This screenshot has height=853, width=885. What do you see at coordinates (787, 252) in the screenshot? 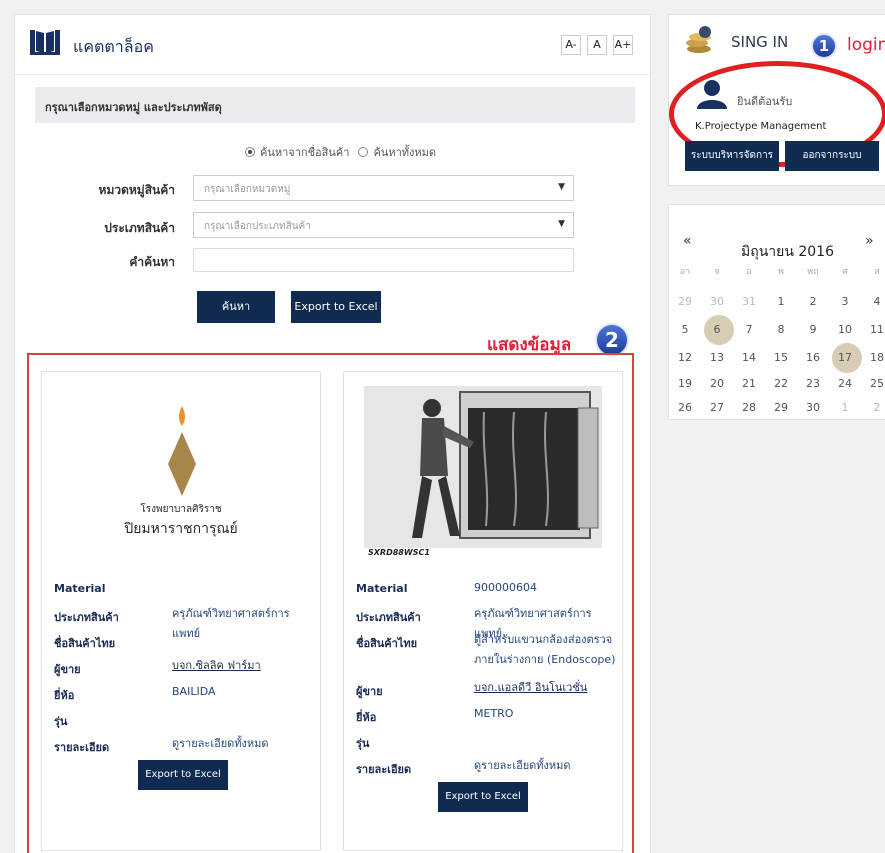
I see `calendar-month-title: มิถุนายน 2016` at bounding box center [787, 252].